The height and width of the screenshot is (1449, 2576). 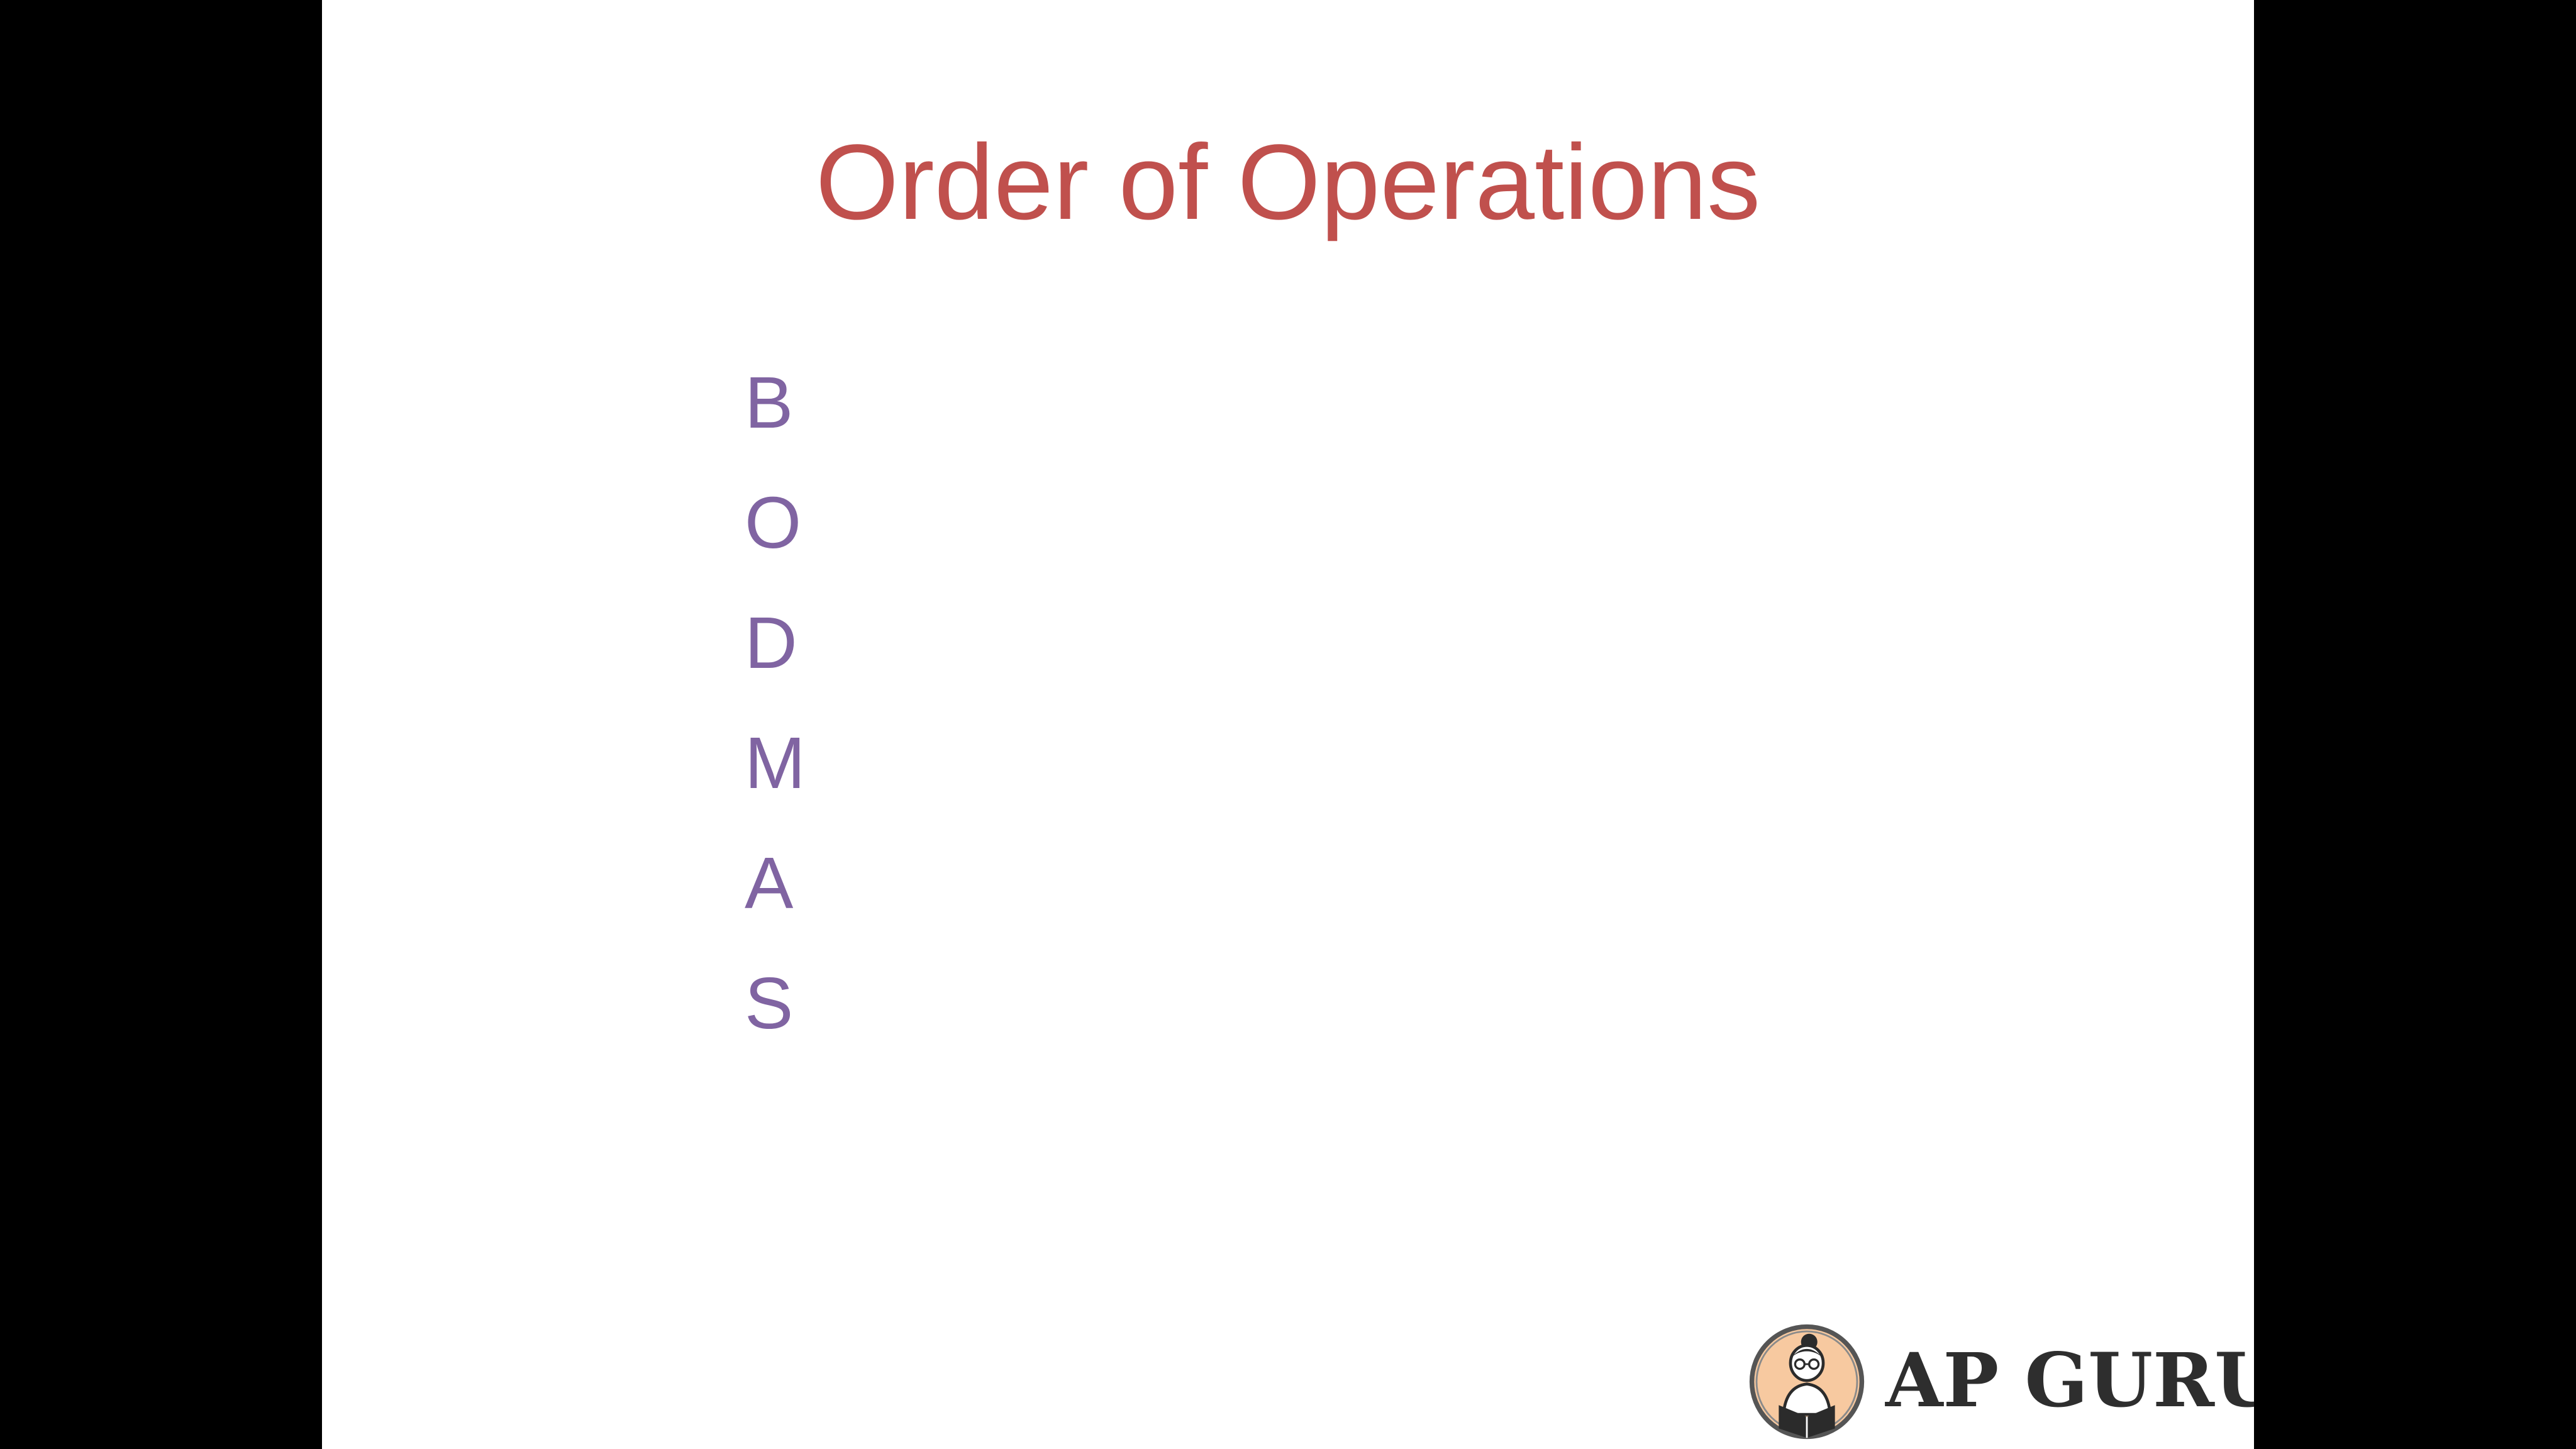 I want to click on acronym-letter: D, so click(x=771, y=643).